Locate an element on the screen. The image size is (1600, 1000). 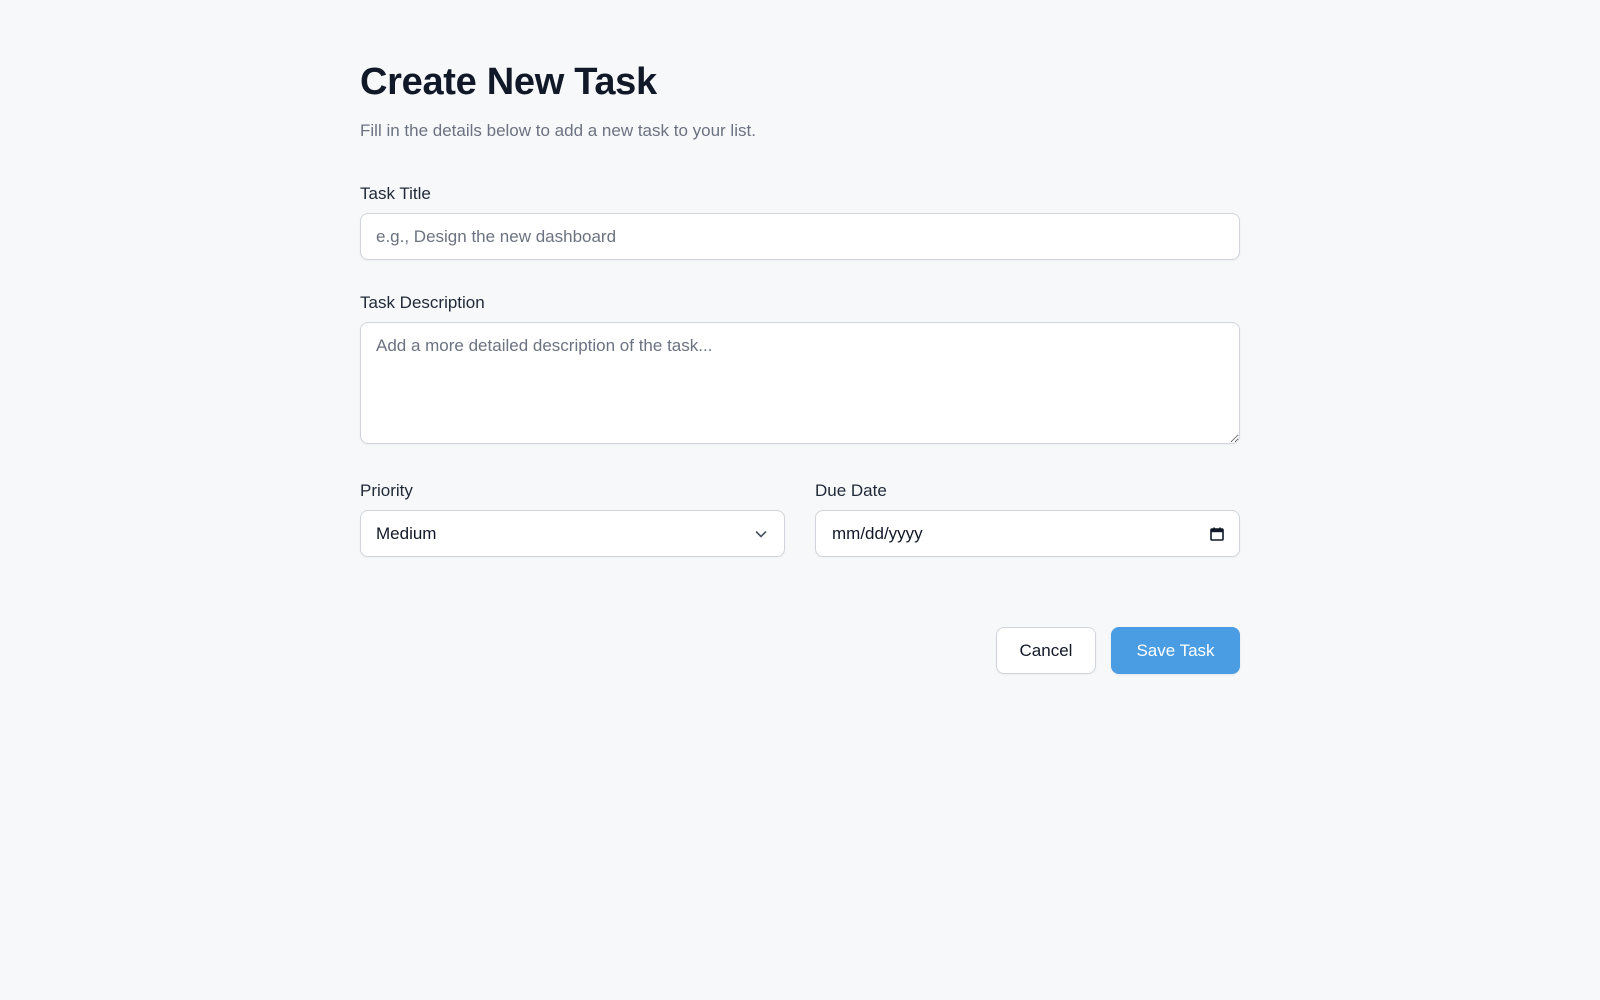
due-date-label: Due Date is located at coordinates (851, 490).